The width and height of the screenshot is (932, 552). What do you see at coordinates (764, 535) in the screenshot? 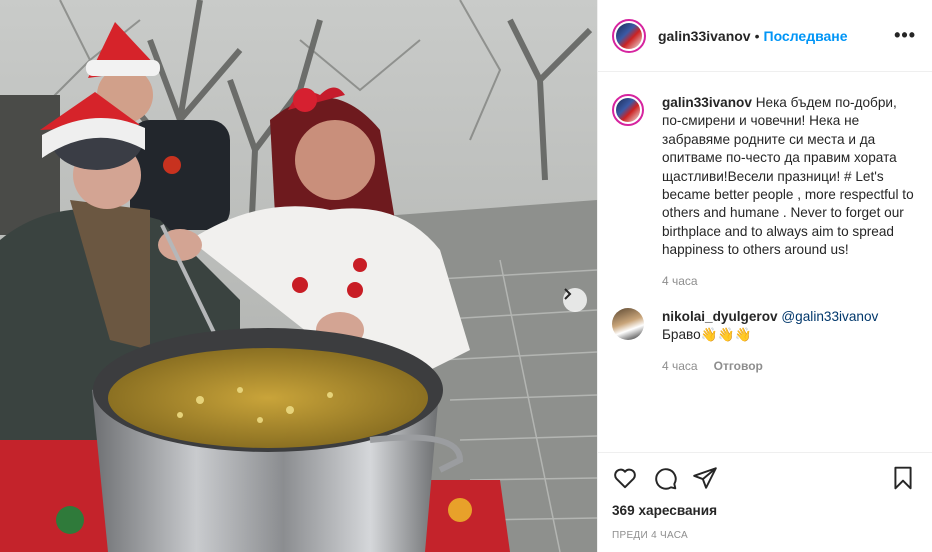
I see `posted-time: ПРЕДИ 4 ЧАСА` at bounding box center [764, 535].